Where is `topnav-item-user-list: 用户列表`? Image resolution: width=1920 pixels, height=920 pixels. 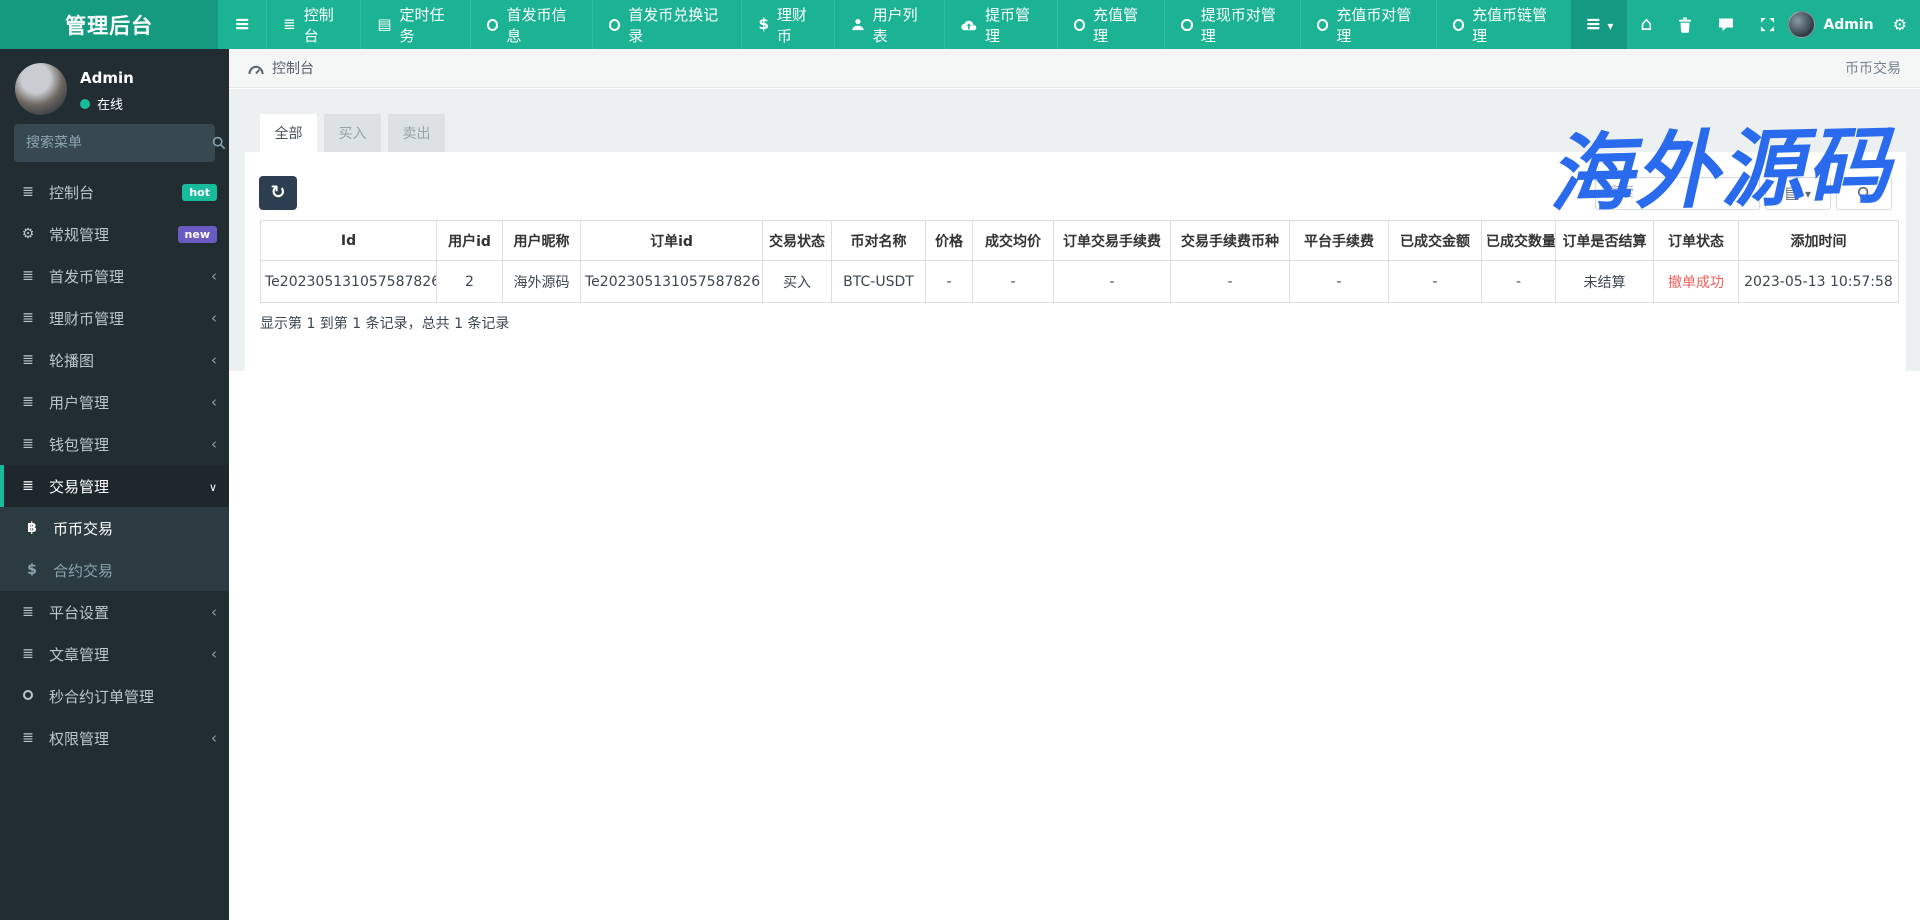
topnav-item-user-list: 用户列表 is located at coordinates (889, 24).